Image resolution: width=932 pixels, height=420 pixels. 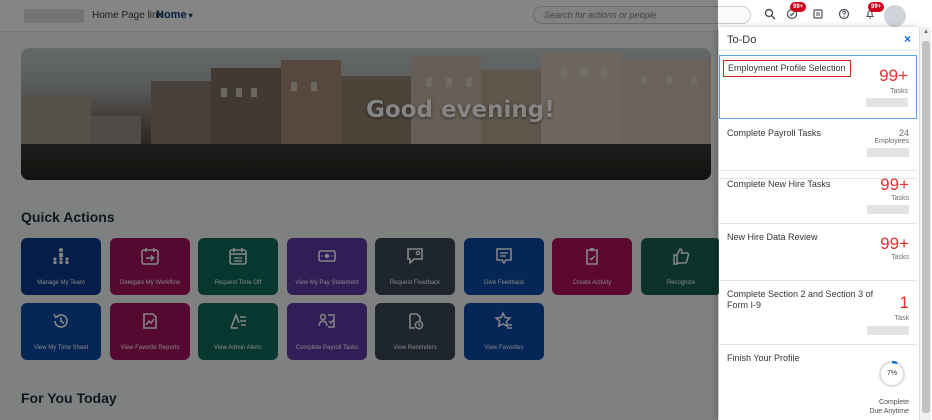 What do you see at coordinates (779, 184) in the screenshot?
I see `todo-item-name: Complete New Hire Tasks` at bounding box center [779, 184].